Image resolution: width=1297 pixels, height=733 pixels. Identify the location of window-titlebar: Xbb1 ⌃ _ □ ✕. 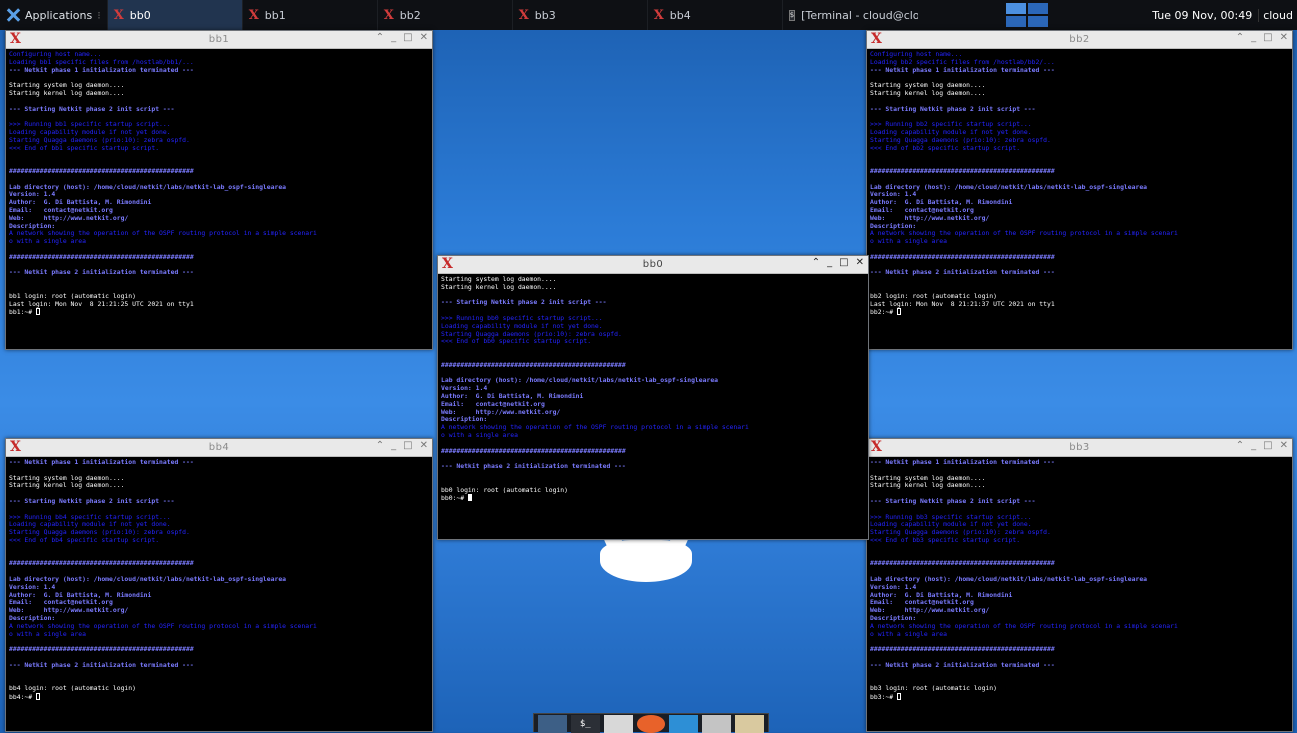
(219, 40).